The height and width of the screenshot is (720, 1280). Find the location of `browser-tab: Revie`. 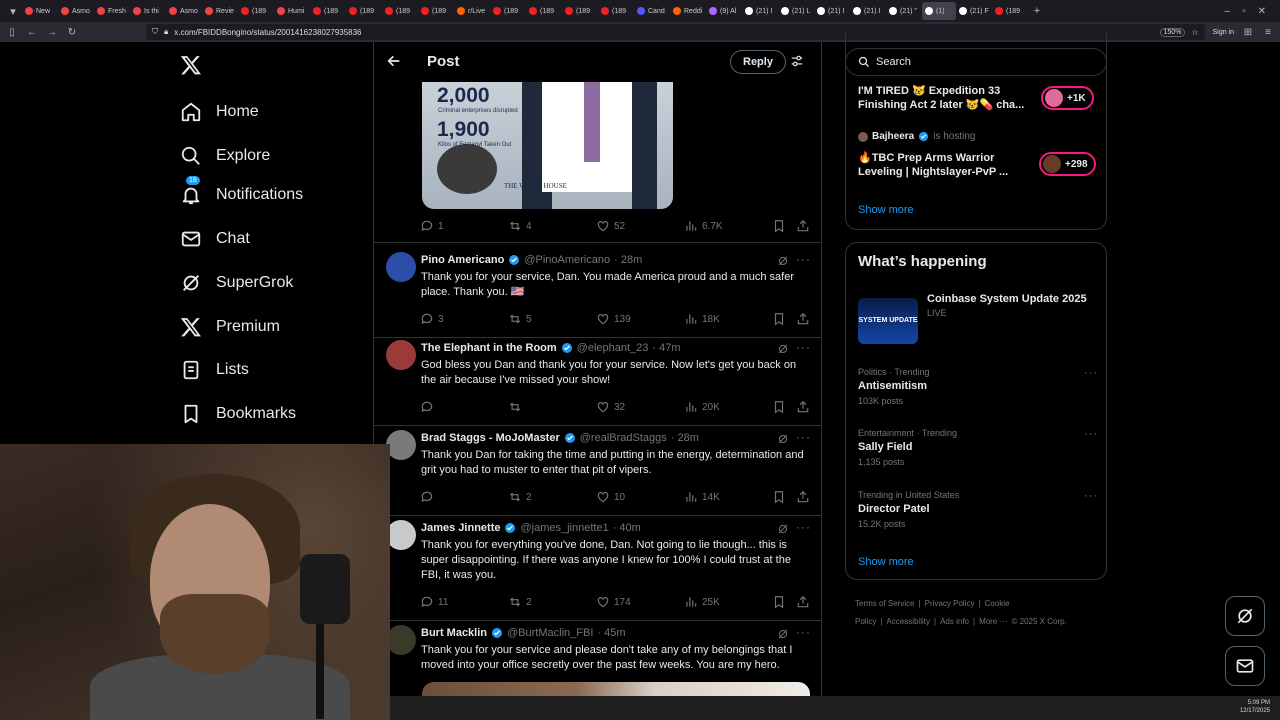

browser-tab: Revie is located at coordinates (220, 11).